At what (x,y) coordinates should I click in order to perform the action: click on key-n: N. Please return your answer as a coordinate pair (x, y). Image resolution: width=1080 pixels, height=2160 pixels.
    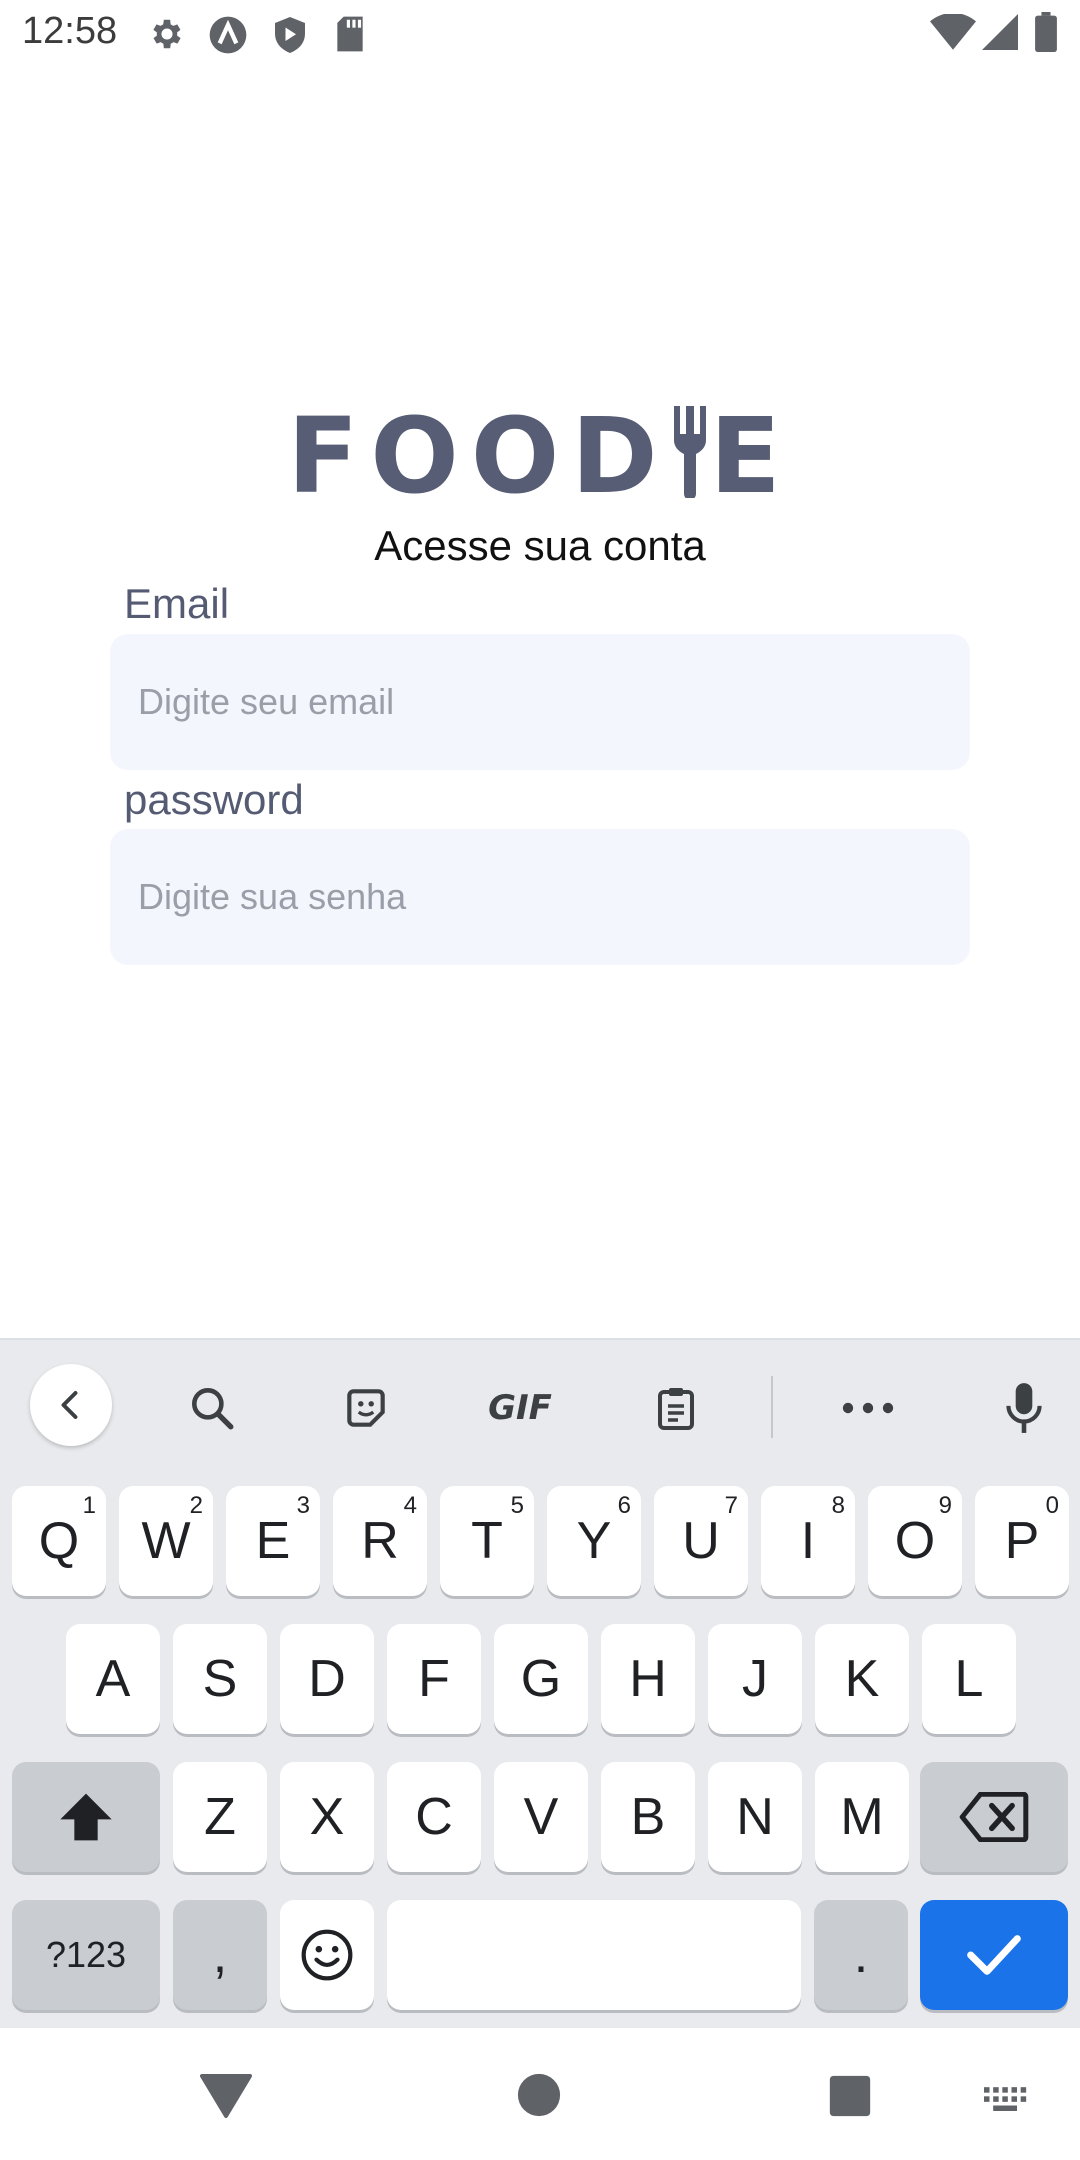
    Looking at the image, I should click on (755, 1817).